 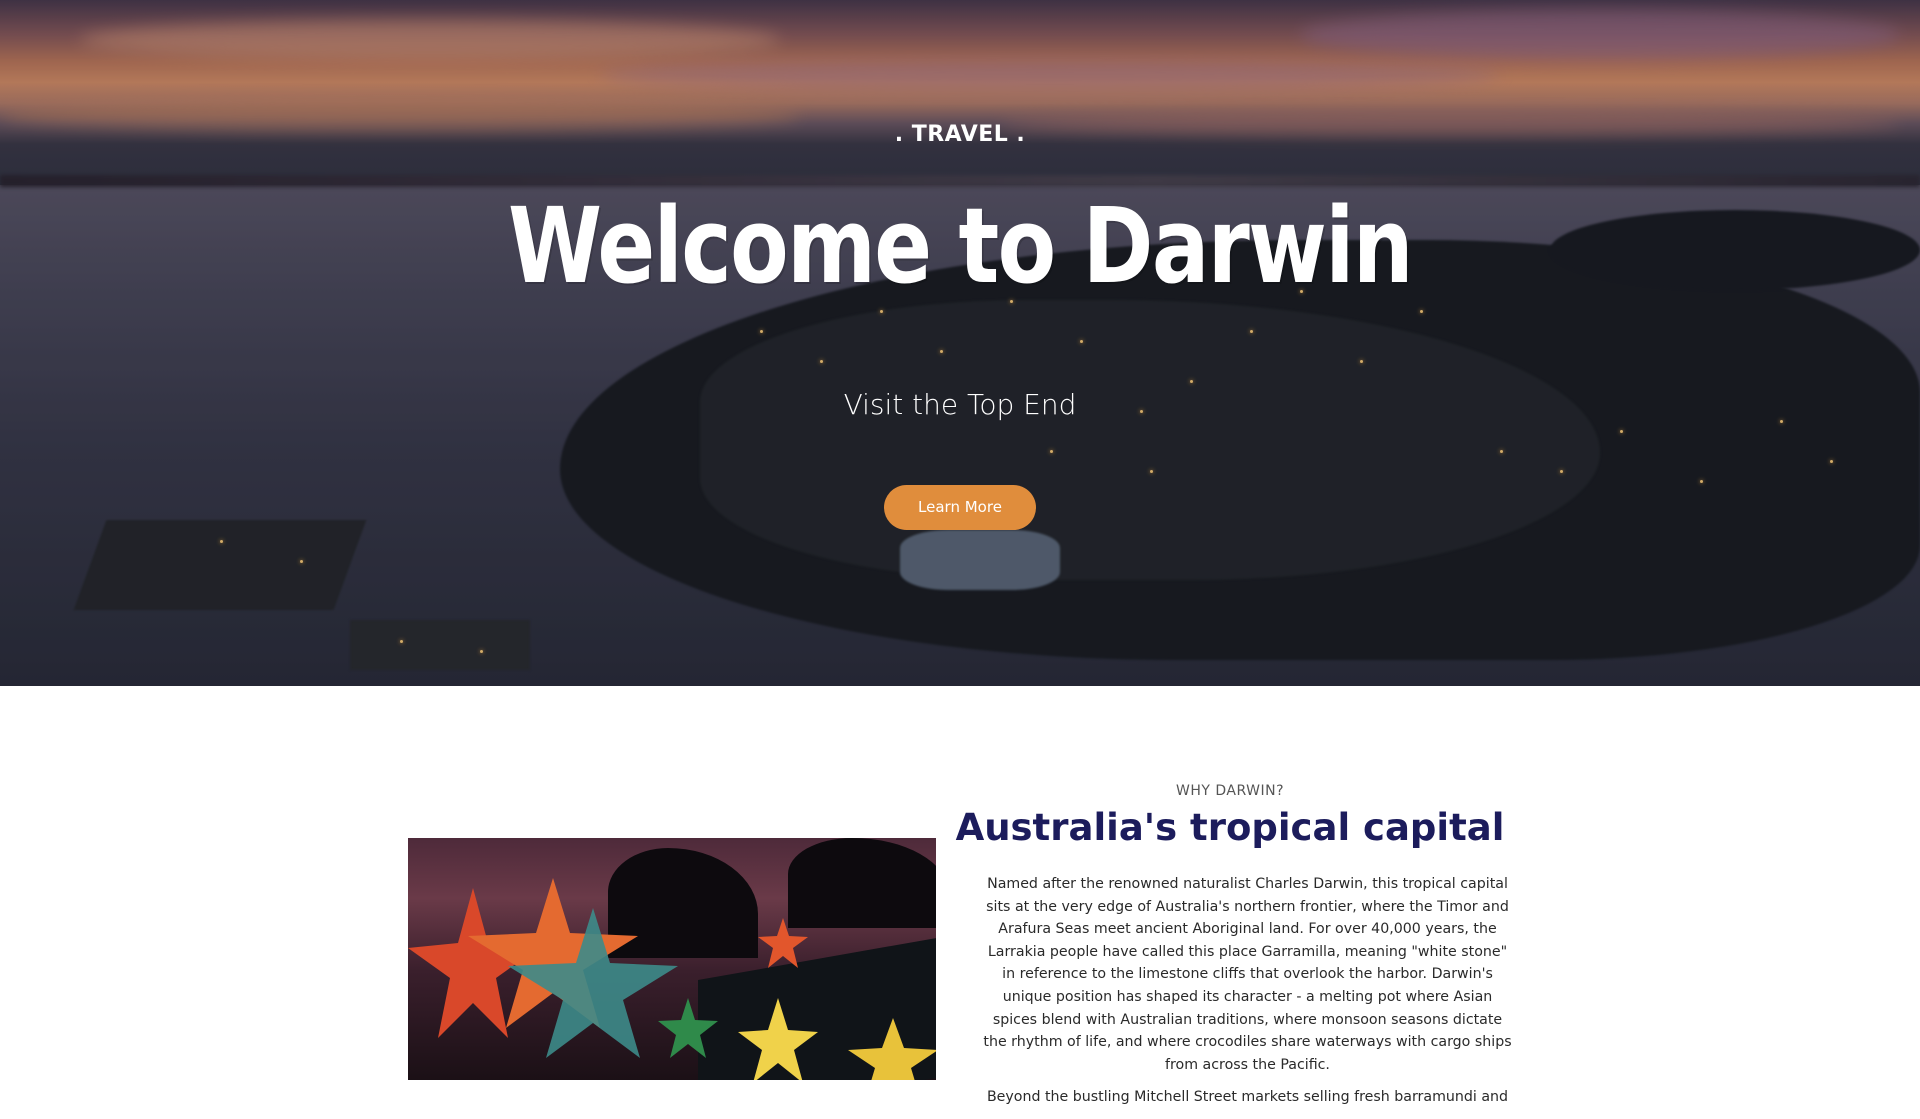 I want to click on palm-silhouette, so click(x=862, y=883).